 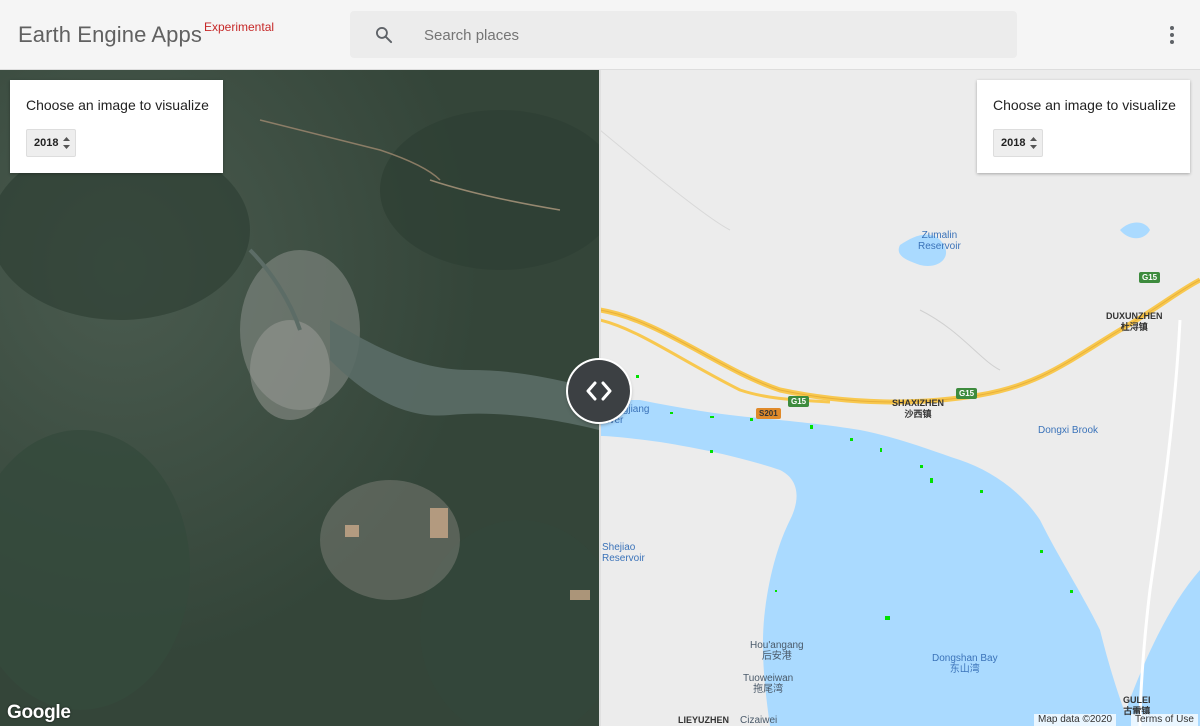 I want to click on google-logo: Google, so click(x=39, y=713).